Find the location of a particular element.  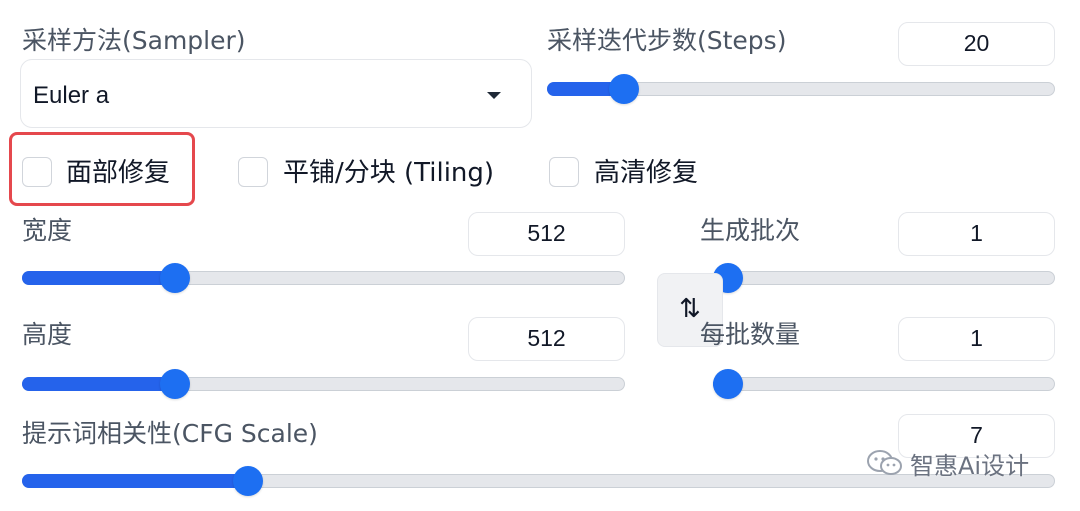

batch-size-label: 每批数量 is located at coordinates (750, 334).